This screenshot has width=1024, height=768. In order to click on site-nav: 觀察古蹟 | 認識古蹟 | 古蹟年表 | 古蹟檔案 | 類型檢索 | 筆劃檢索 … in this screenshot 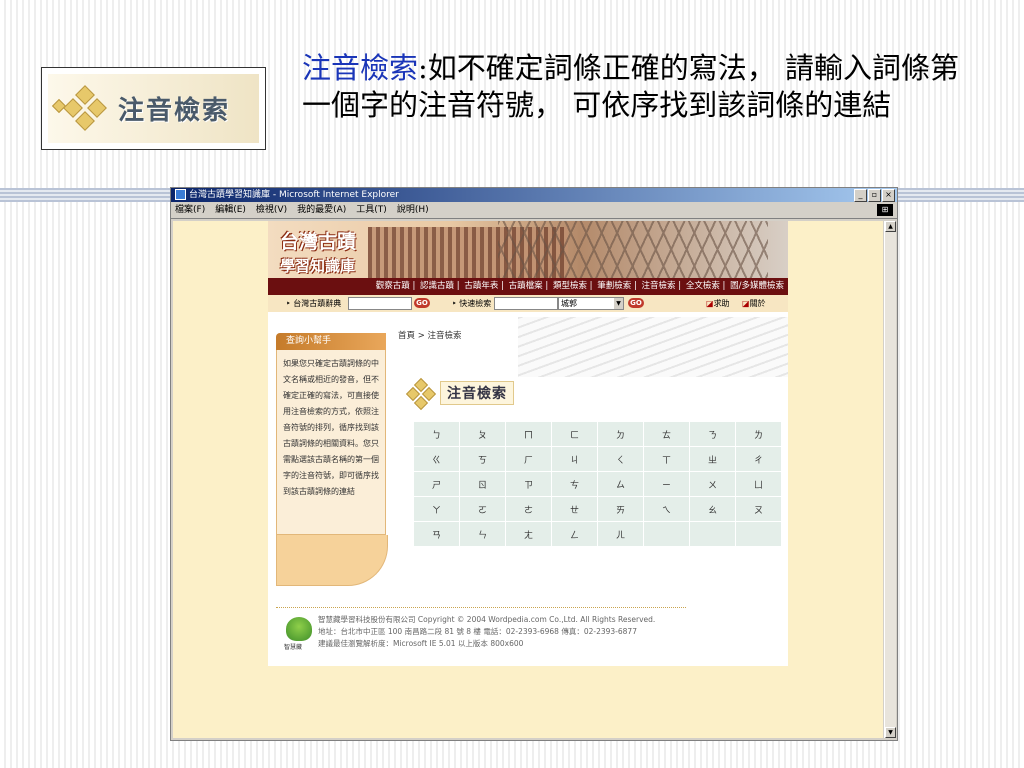, I will do `click(528, 286)`.